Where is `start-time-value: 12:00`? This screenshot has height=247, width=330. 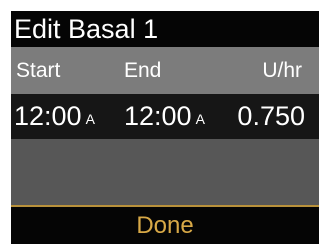
start-time-value: 12:00 is located at coordinates (48, 116).